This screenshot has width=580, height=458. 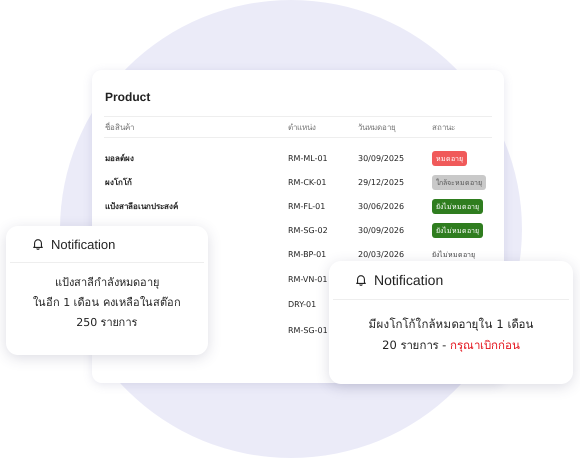 I want to click on notification-message: แป้งสาลีกำลังหมดอายุ ในอีก 1 เดือน คงเหลือในสต๊อก 250 รายการ, so click(x=107, y=303).